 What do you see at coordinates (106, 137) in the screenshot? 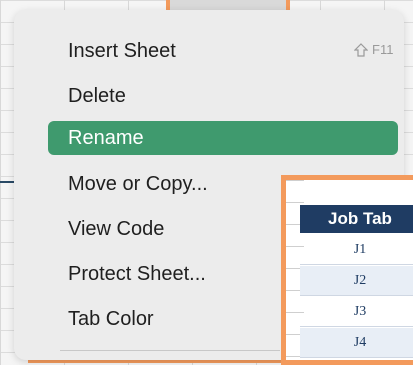
I see `menu-item-label: Rename` at bounding box center [106, 137].